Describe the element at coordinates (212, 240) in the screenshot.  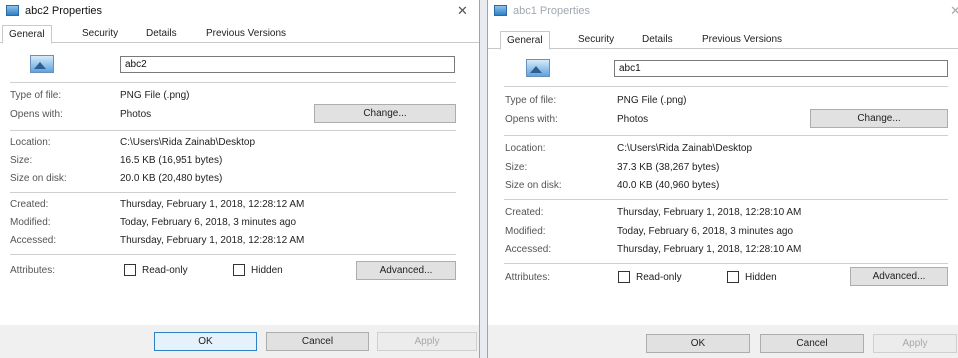
I see `accessed-value: Thursday, February 1, 2018, 12:28:12 AM` at that location.